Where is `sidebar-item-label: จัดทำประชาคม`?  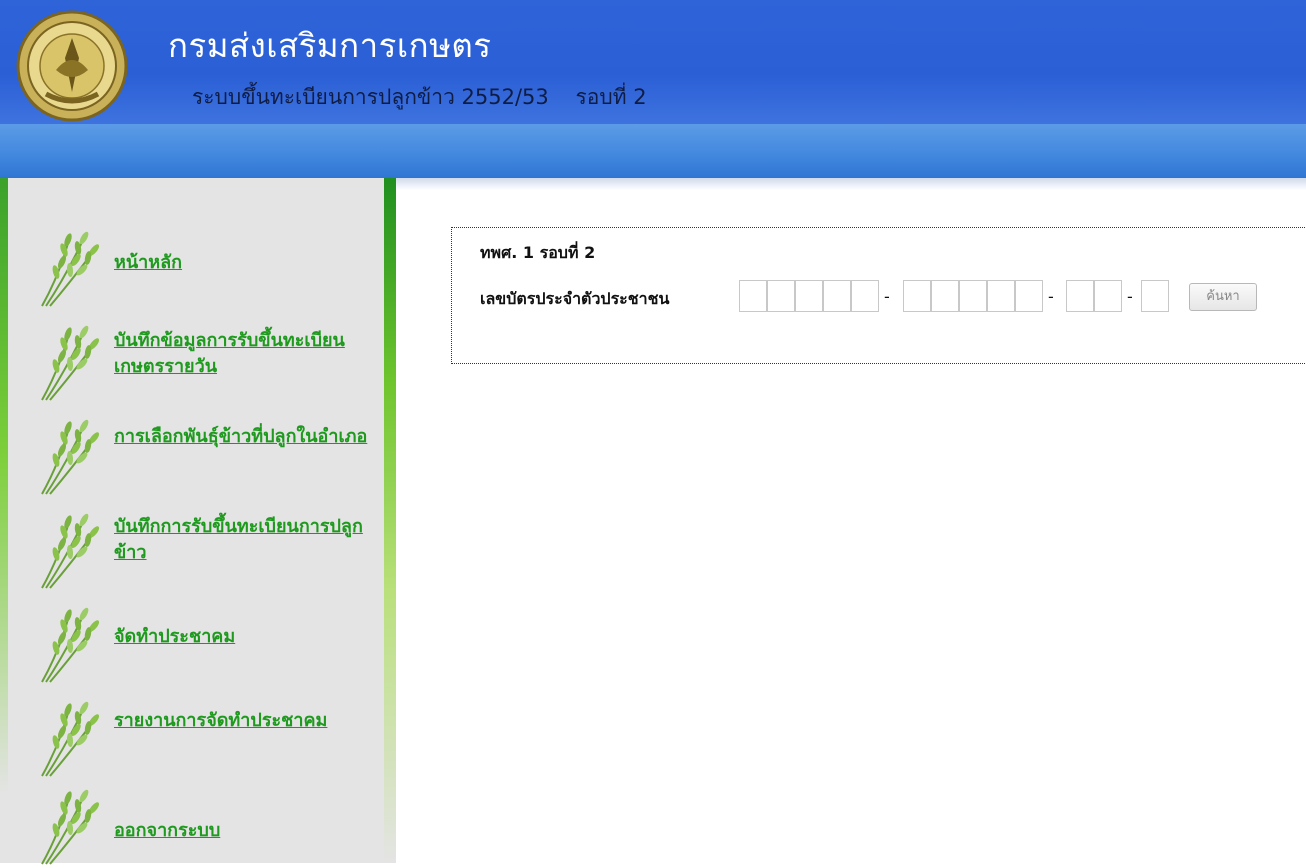
sidebar-item-label: จัดทำประชาคม is located at coordinates (249, 637).